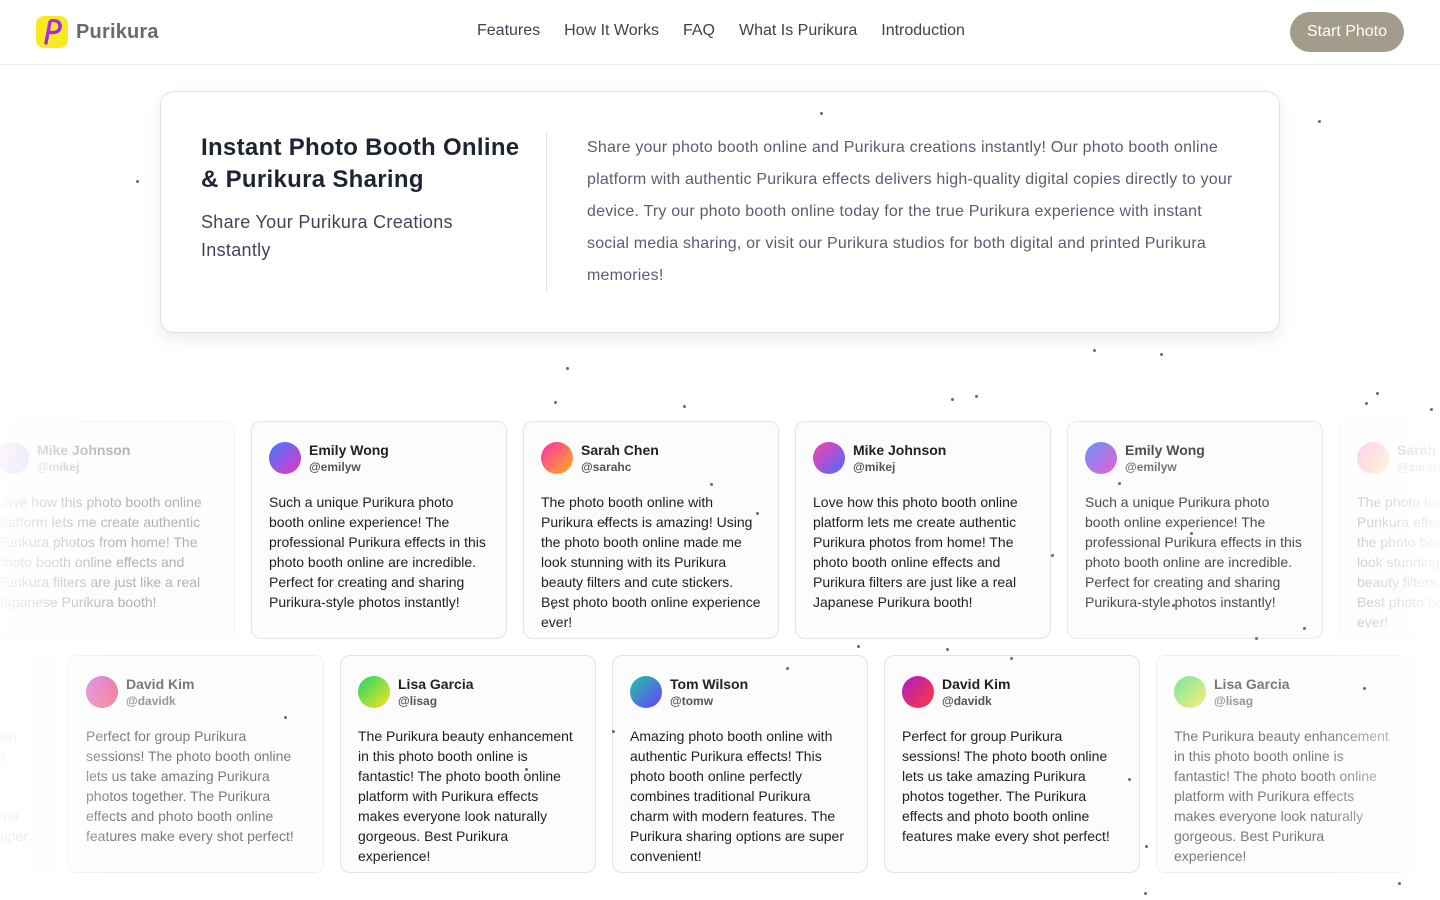 Image resolution: width=1440 pixels, height=900 pixels. I want to click on nav-link-what-is-purikura: What Is Purikura, so click(798, 31).